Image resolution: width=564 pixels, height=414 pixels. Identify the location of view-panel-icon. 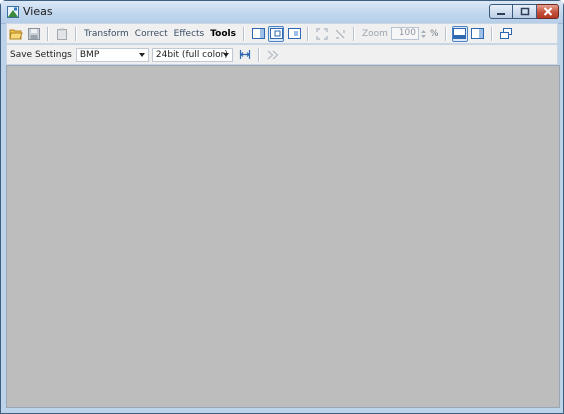
(294, 33).